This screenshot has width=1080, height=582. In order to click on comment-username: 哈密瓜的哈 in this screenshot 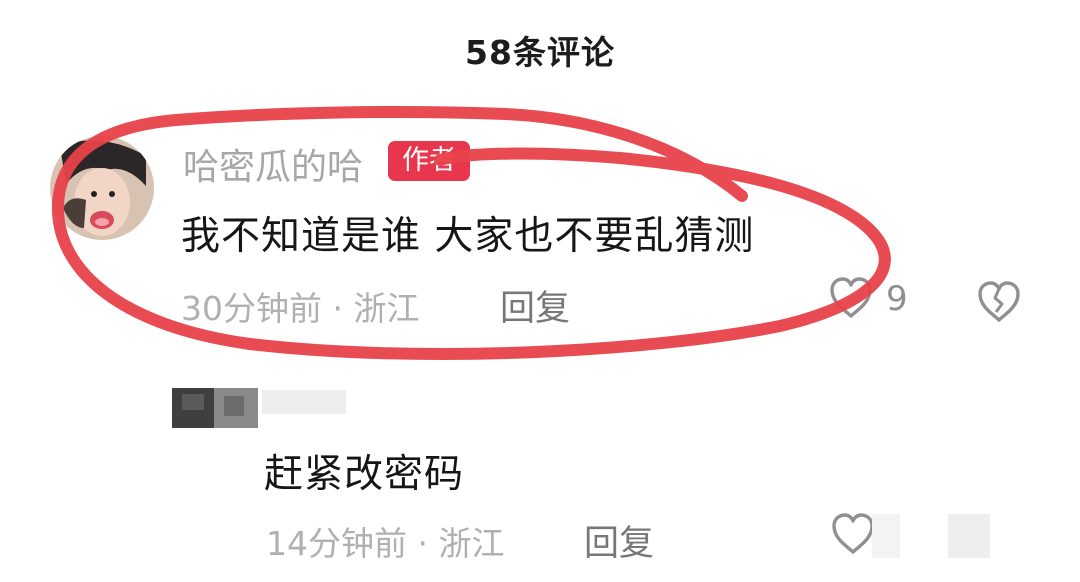, I will do `click(273, 164)`.